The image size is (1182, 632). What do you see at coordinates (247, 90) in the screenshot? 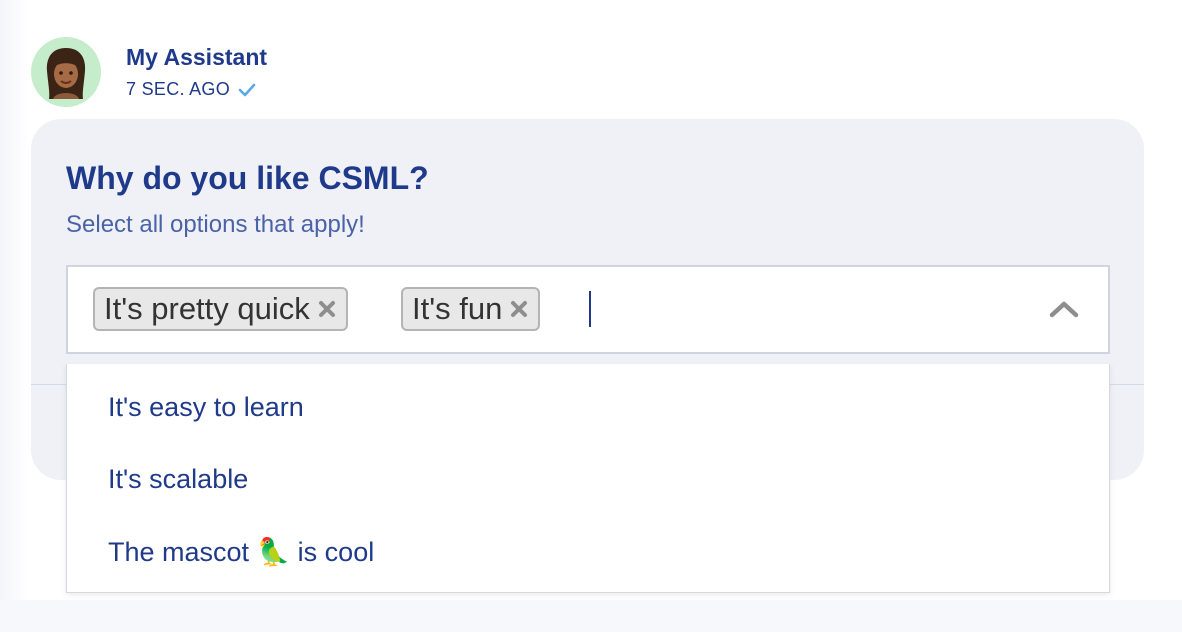
I see `checkmark-icon` at bounding box center [247, 90].